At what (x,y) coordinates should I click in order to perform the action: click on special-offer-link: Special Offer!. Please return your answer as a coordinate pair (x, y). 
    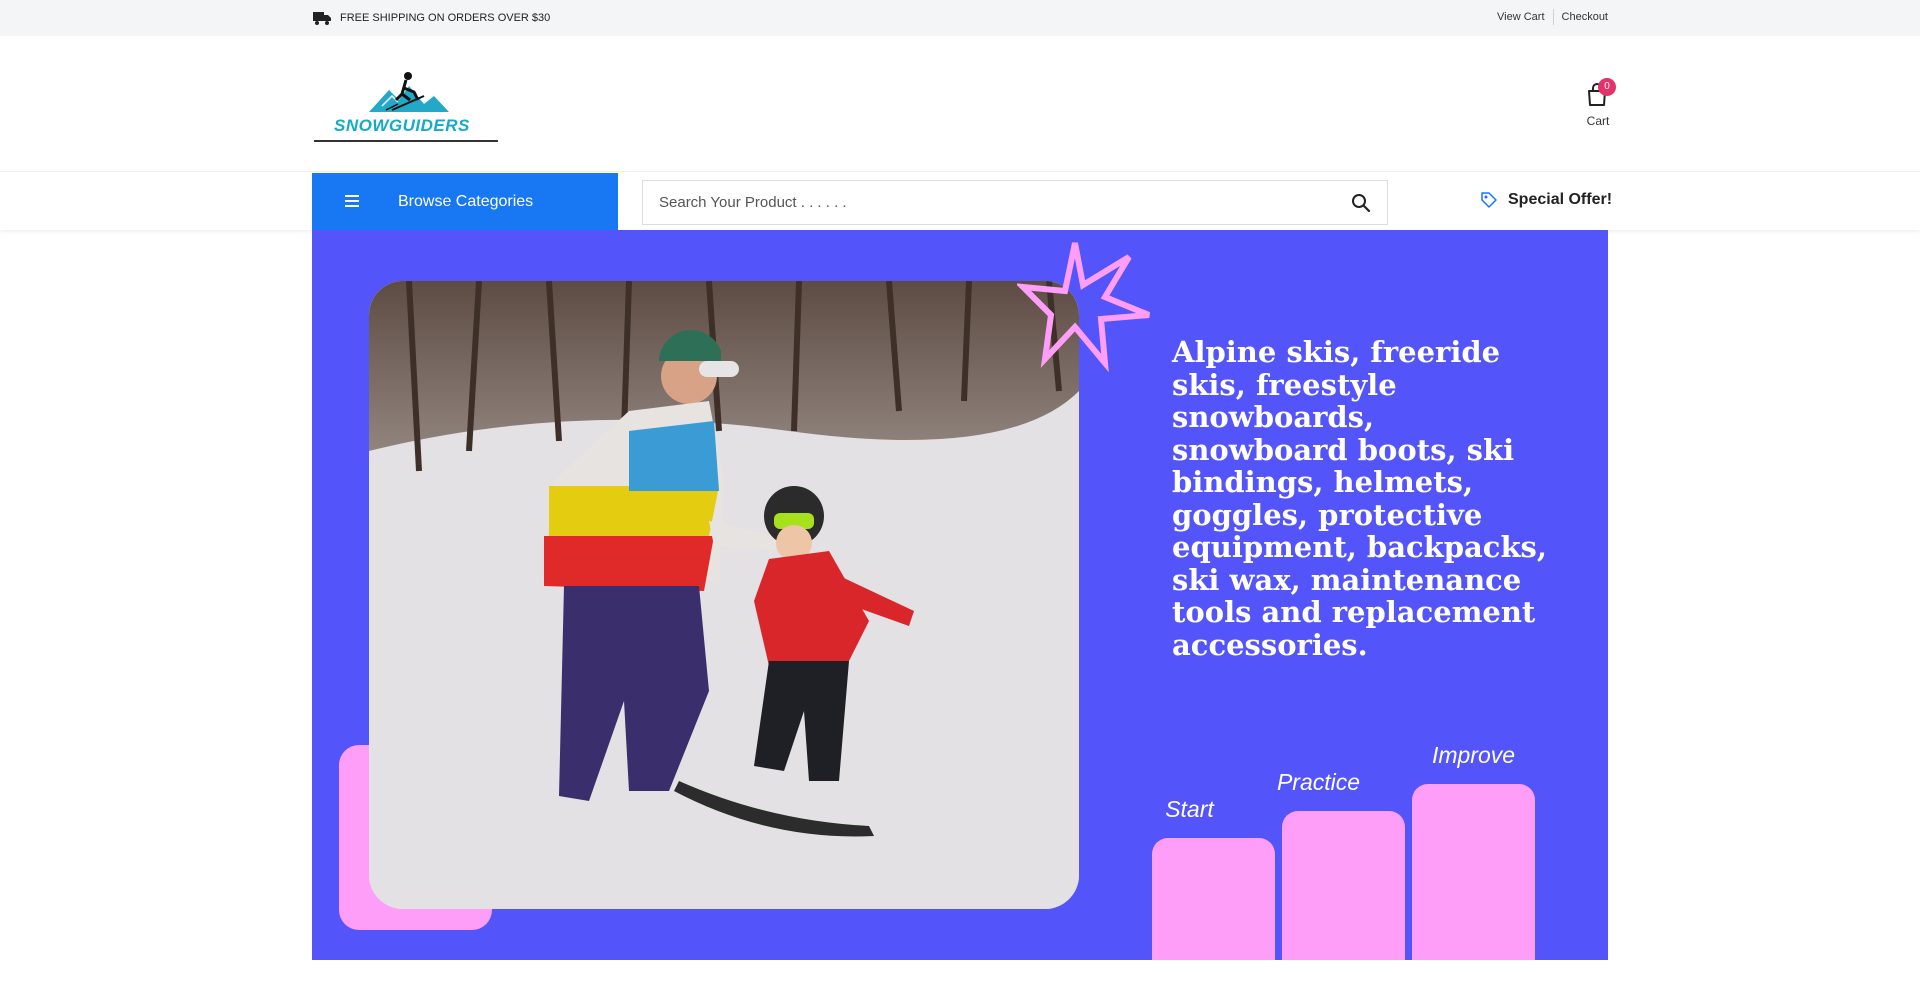
    Looking at the image, I should click on (1546, 200).